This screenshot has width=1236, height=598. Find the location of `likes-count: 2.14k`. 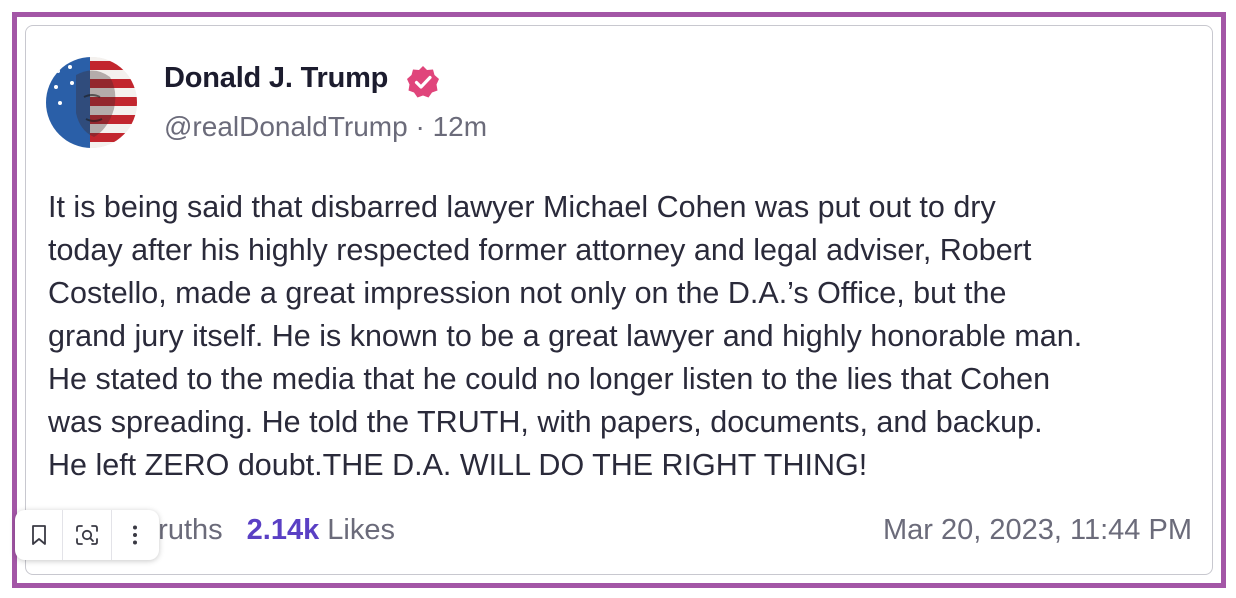

likes-count: 2.14k is located at coordinates (283, 530).